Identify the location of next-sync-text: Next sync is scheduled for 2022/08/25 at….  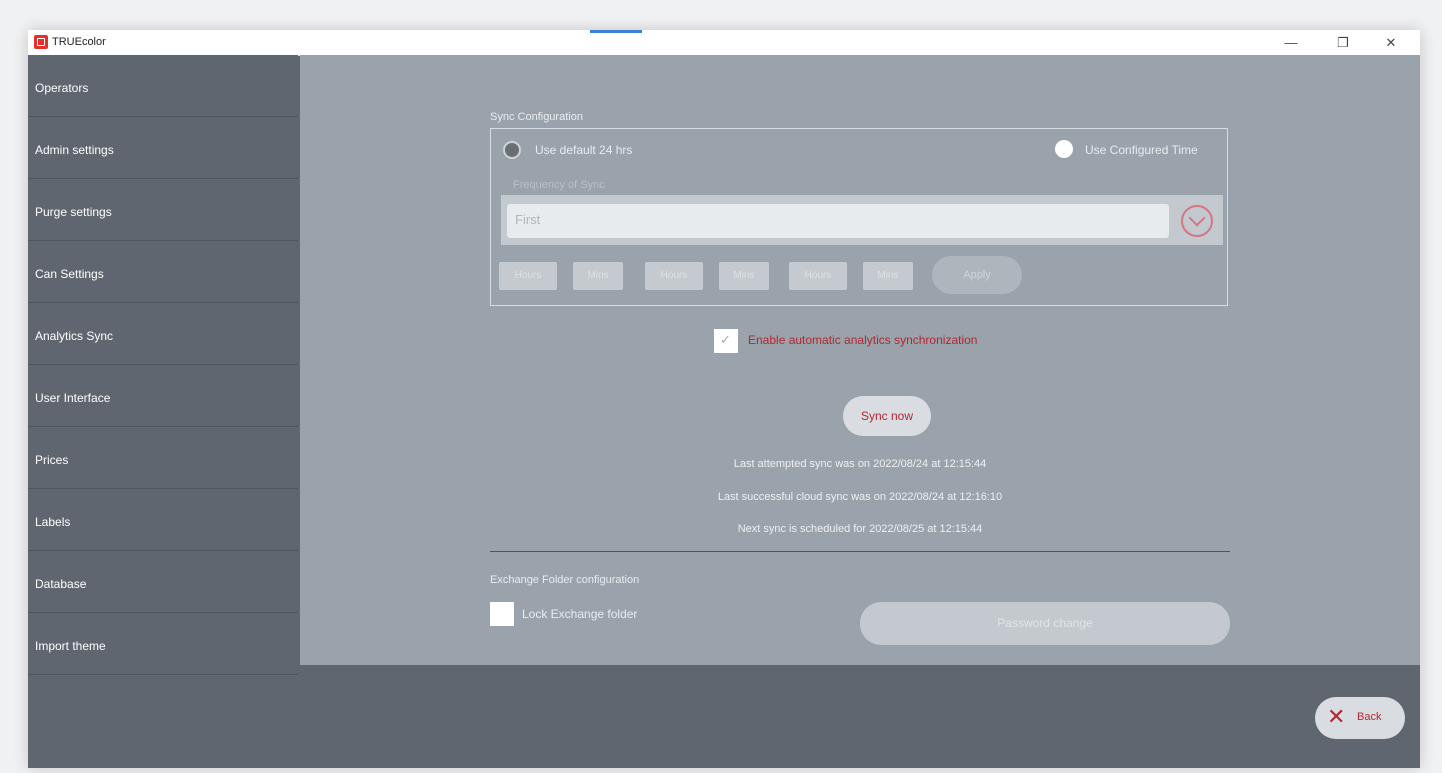
(860, 529).